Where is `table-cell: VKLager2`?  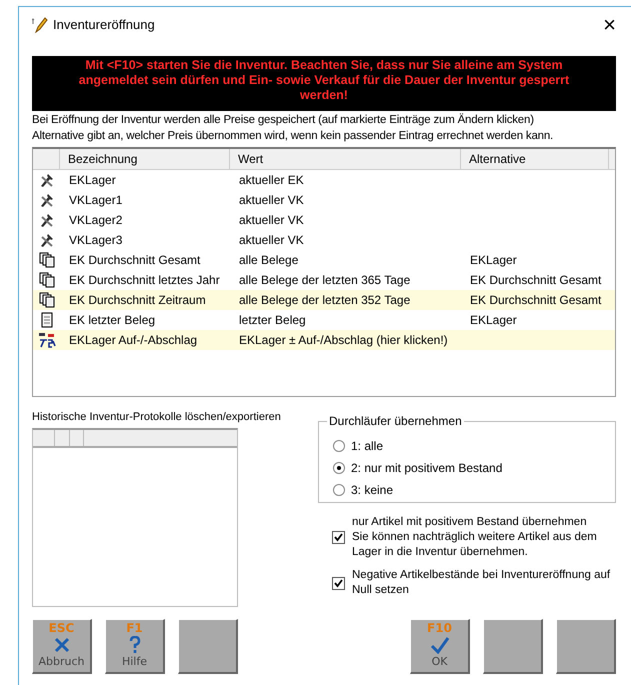
table-cell: VKLager2 is located at coordinates (95, 220).